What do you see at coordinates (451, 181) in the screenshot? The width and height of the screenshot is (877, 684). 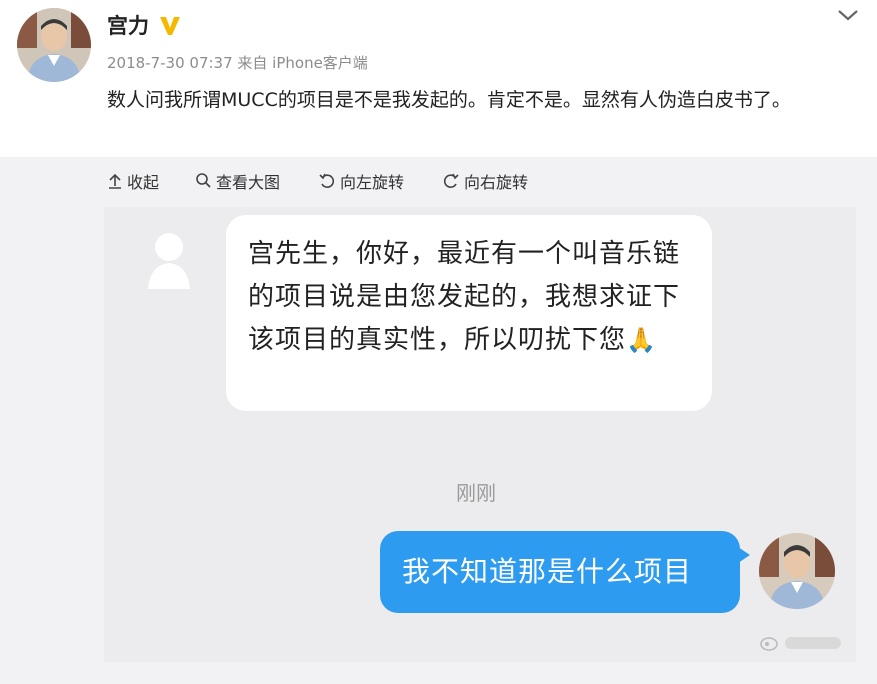 I see `rotate-right-icon` at bounding box center [451, 181].